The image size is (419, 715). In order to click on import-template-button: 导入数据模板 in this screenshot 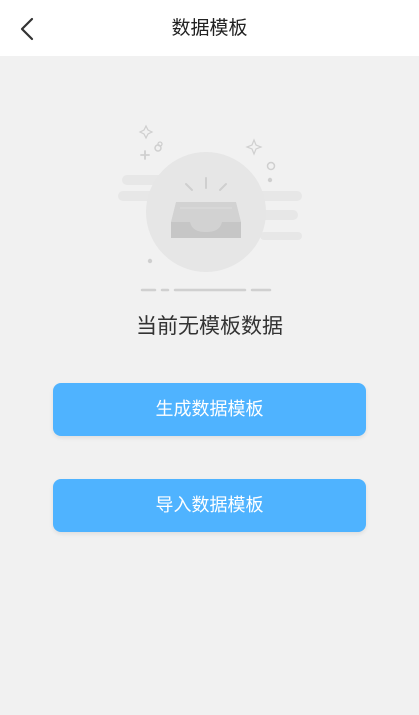, I will do `click(209, 505)`.